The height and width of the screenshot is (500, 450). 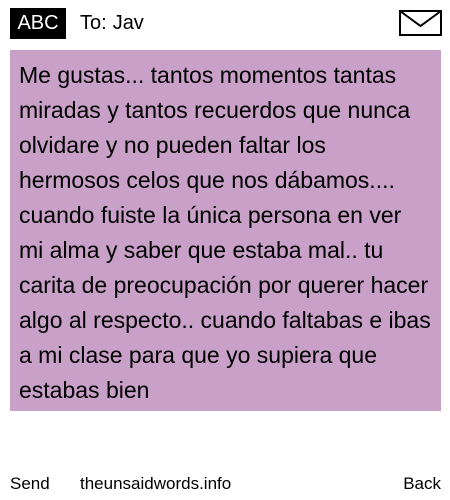 I want to click on message-header: ABC To: Jav, so click(x=225, y=23).